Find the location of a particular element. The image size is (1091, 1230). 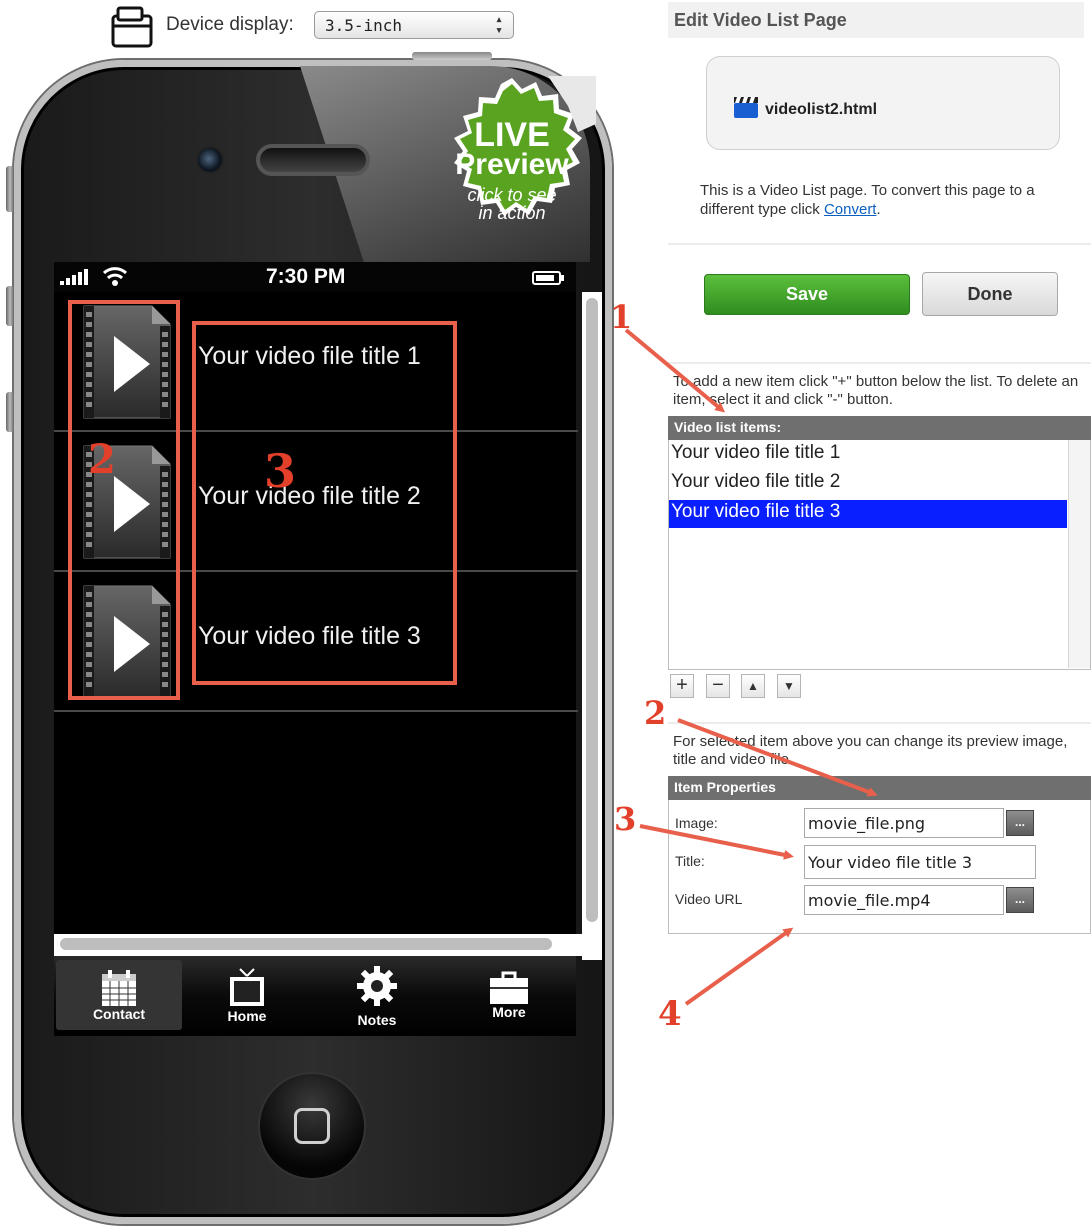

annotation-number-1: 1 is located at coordinates (621, 317).